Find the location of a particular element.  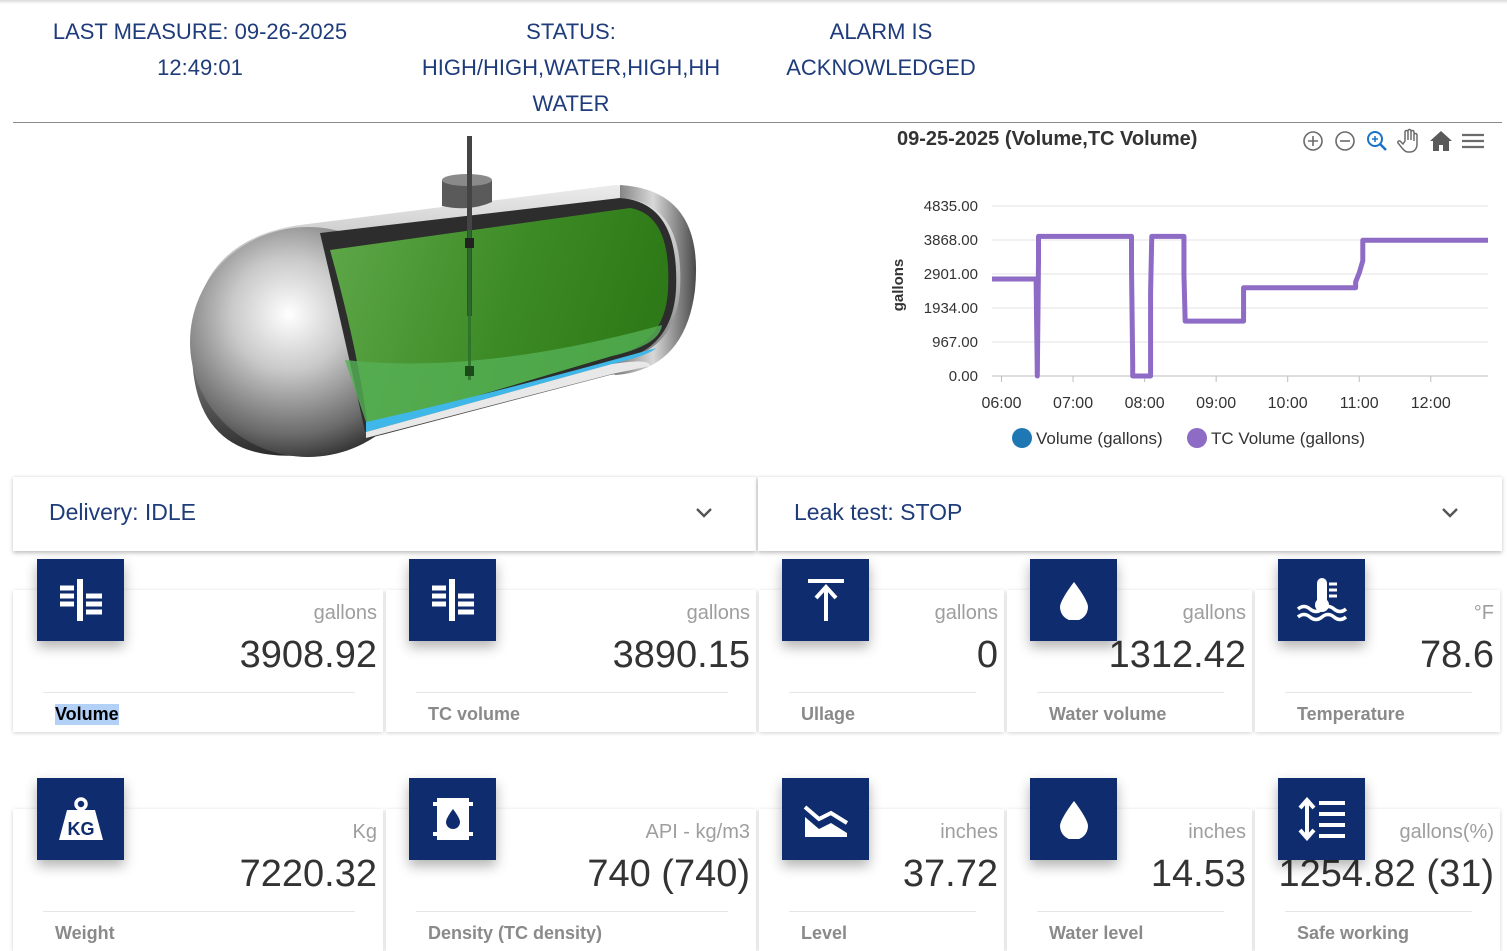

weight-kg-icon: KG is located at coordinates (80, 819).